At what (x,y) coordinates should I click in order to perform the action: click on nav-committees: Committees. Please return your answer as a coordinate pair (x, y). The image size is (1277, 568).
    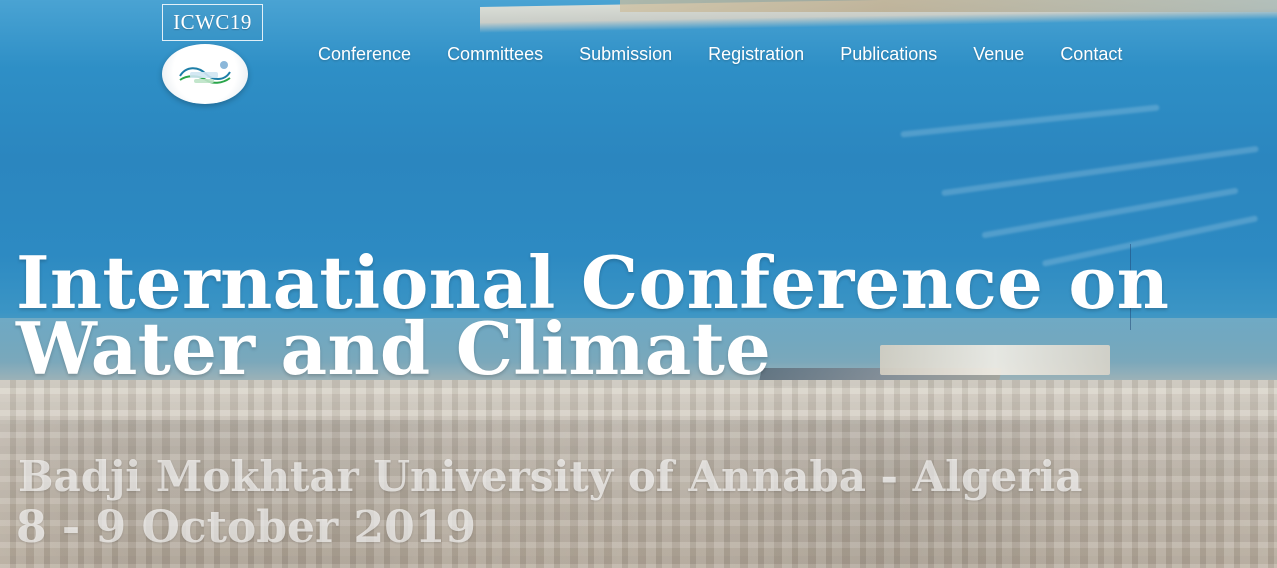
    Looking at the image, I should click on (495, 54).